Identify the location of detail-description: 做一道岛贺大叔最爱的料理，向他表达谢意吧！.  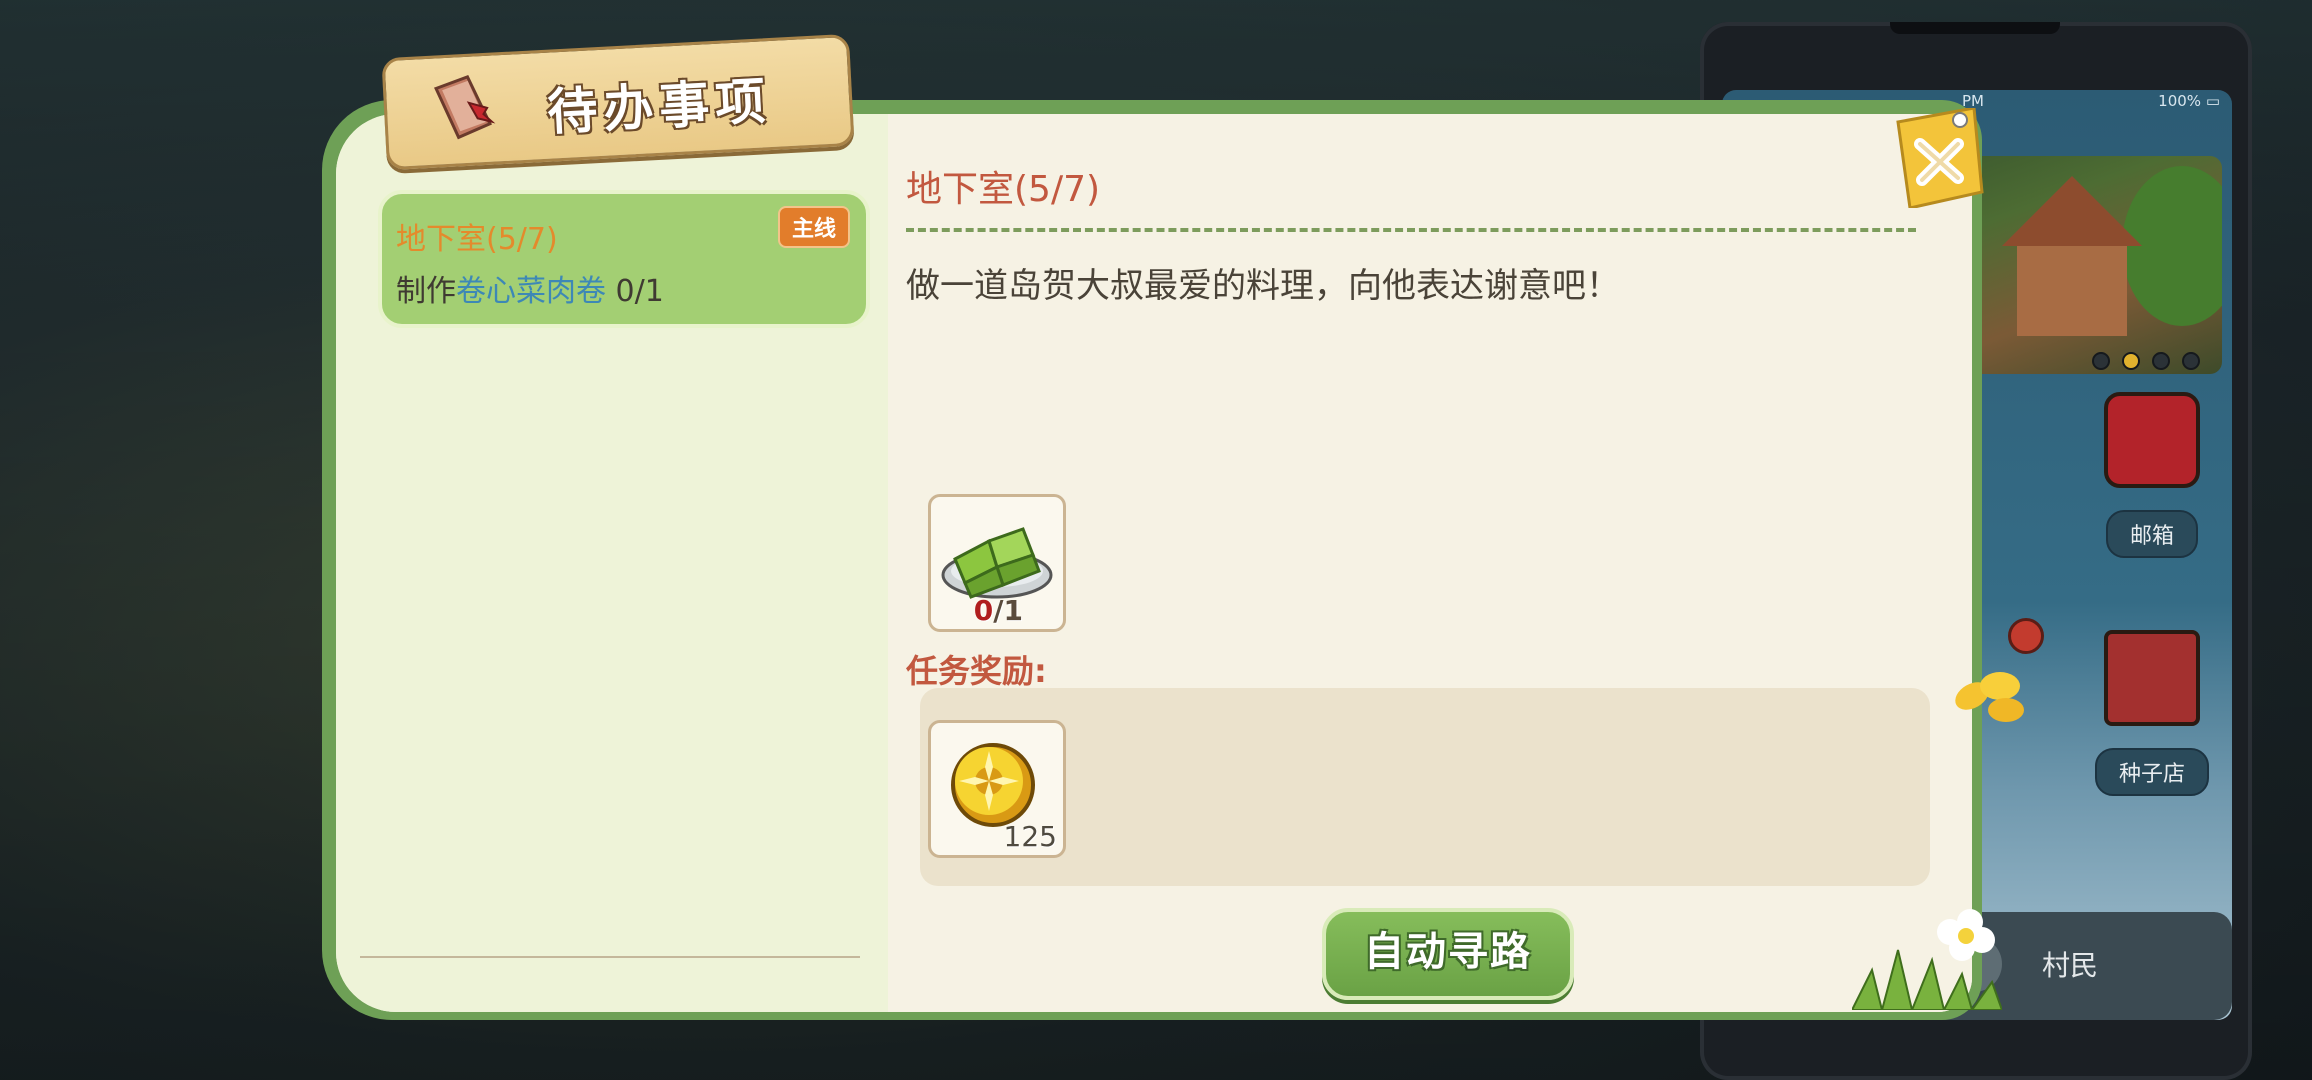
(1263, 286).